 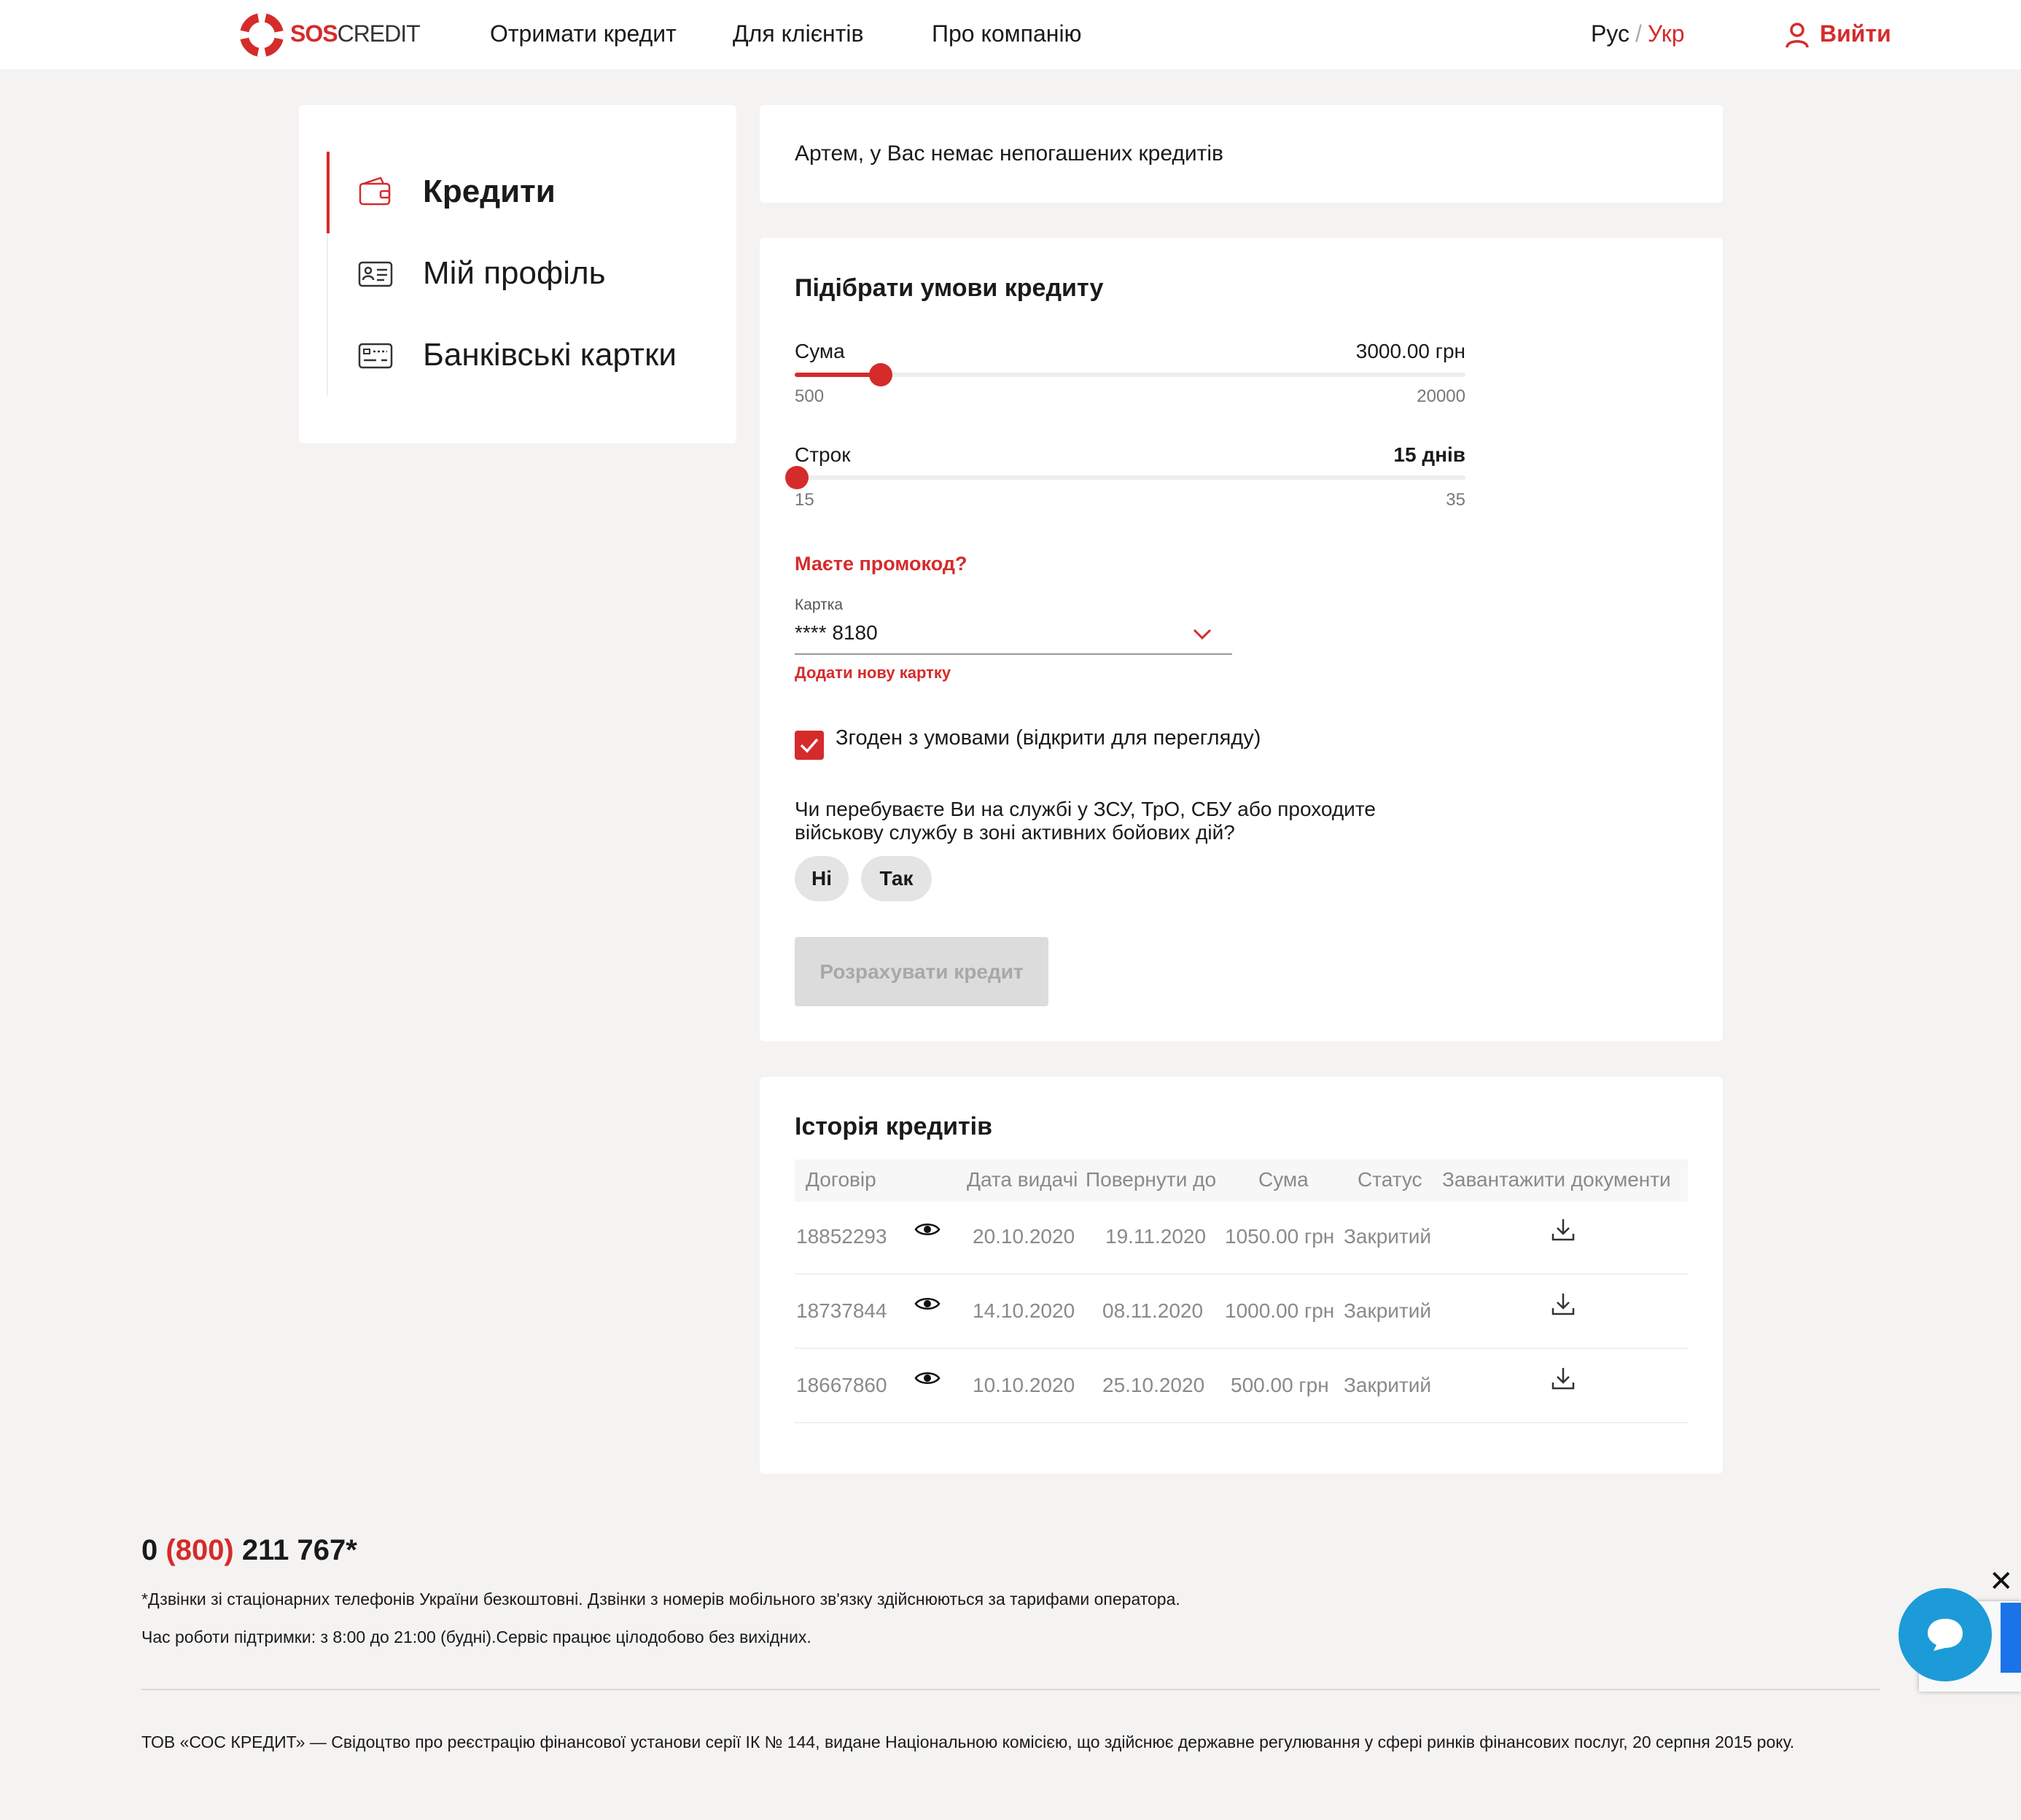 I want to click on sidebar-active-indicator, so click(x=328, y=192).